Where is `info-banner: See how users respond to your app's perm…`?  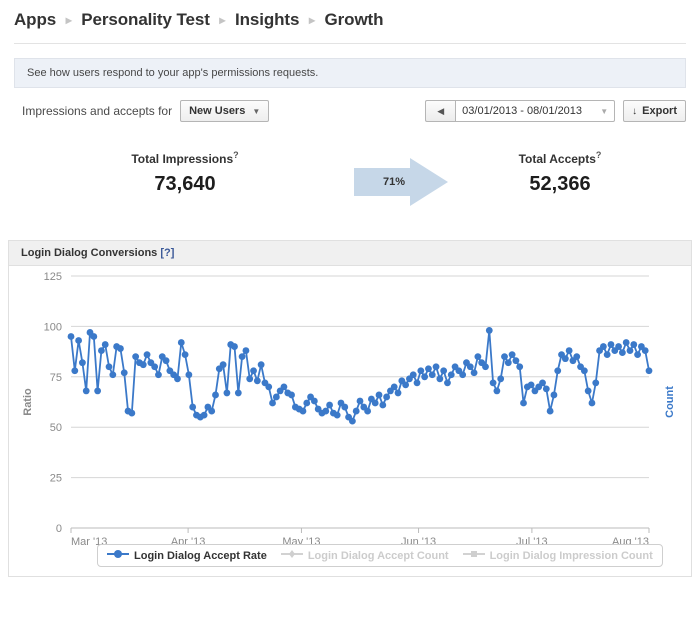
info-banner: See how users respond to your app's perm… is located at coordinates (350, 73).